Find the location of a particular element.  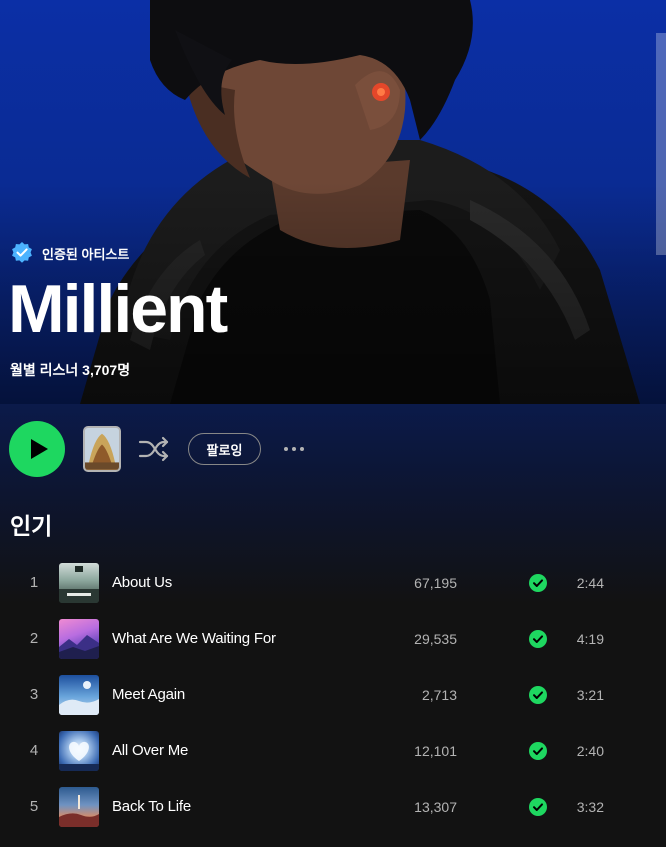

shuffle-icon is located at coordinates (153, 449).